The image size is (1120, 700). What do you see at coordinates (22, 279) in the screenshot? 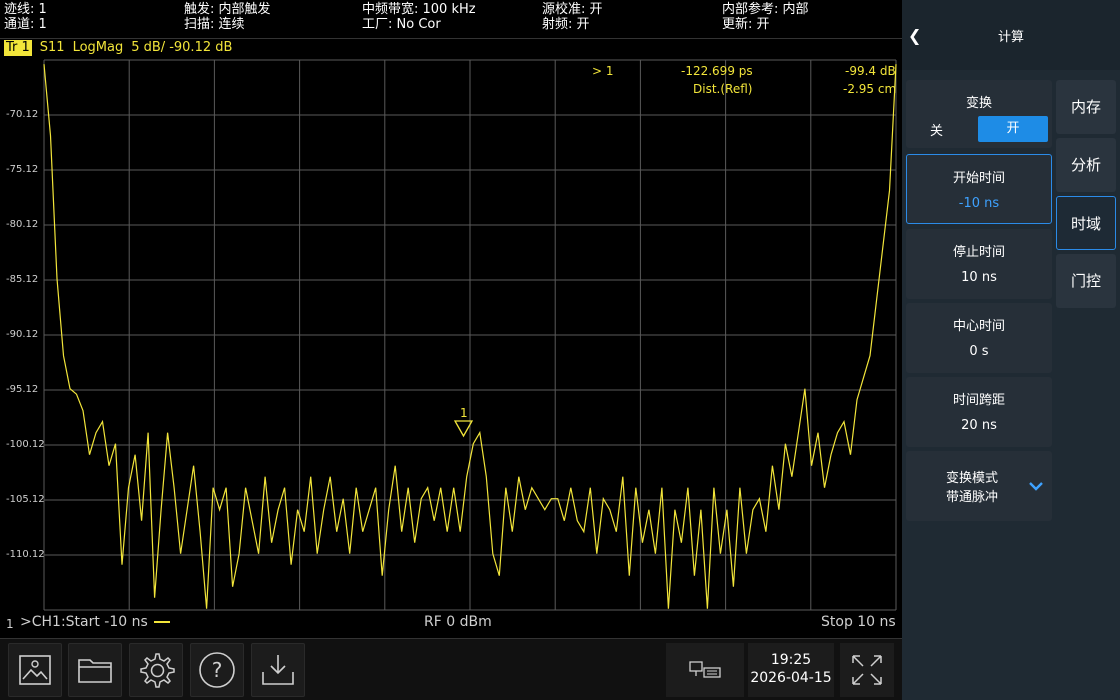
I see `y-tick-label: -85.12` at bounding box center [22, 279].